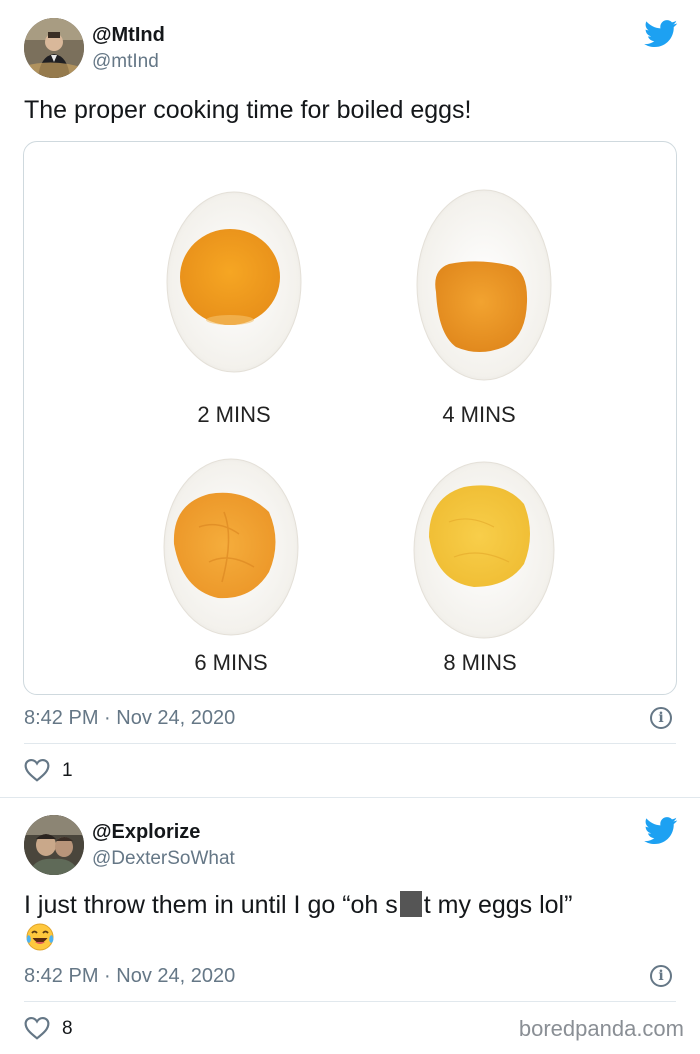 The height and width of the screenshot is (1054, 700). I want to click on censor-block, so click(410, 904).